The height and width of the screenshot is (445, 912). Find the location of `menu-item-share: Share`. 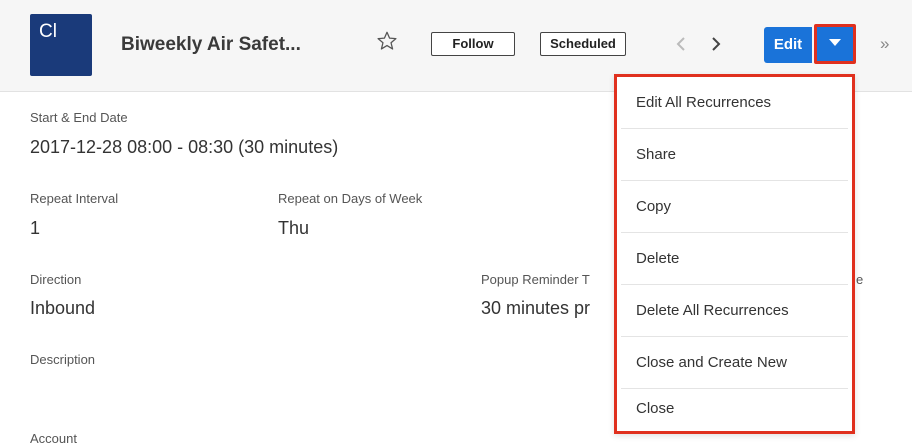

menu-item-share: Share is located at coordinates (734, 154).